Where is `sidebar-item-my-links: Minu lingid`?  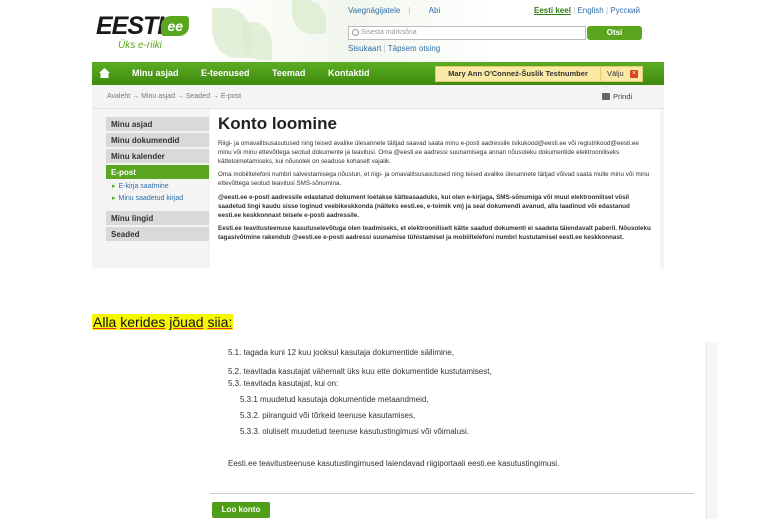
sidebar-item-my-links: Minu lingid is located at coordinates (157, 218).